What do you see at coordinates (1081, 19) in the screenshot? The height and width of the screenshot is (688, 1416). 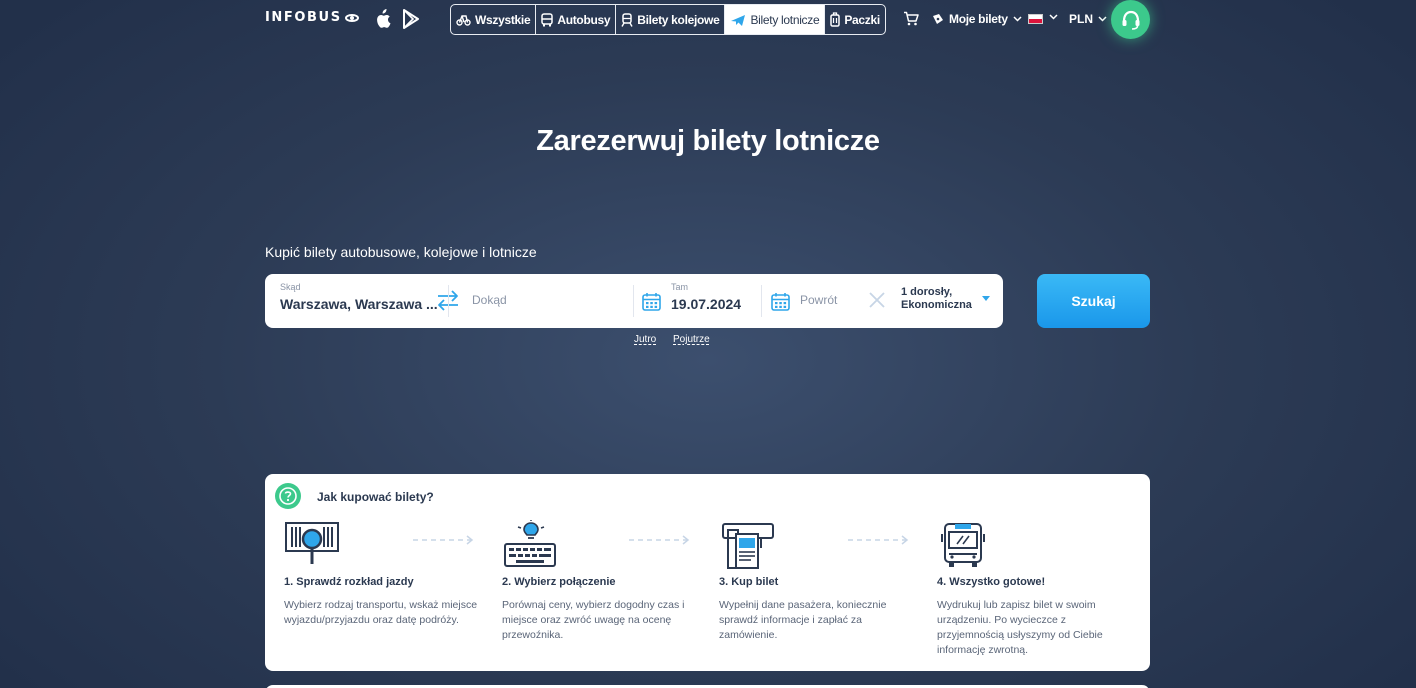 I see `currency-label: PLN` at bounding box center [1081, 19].